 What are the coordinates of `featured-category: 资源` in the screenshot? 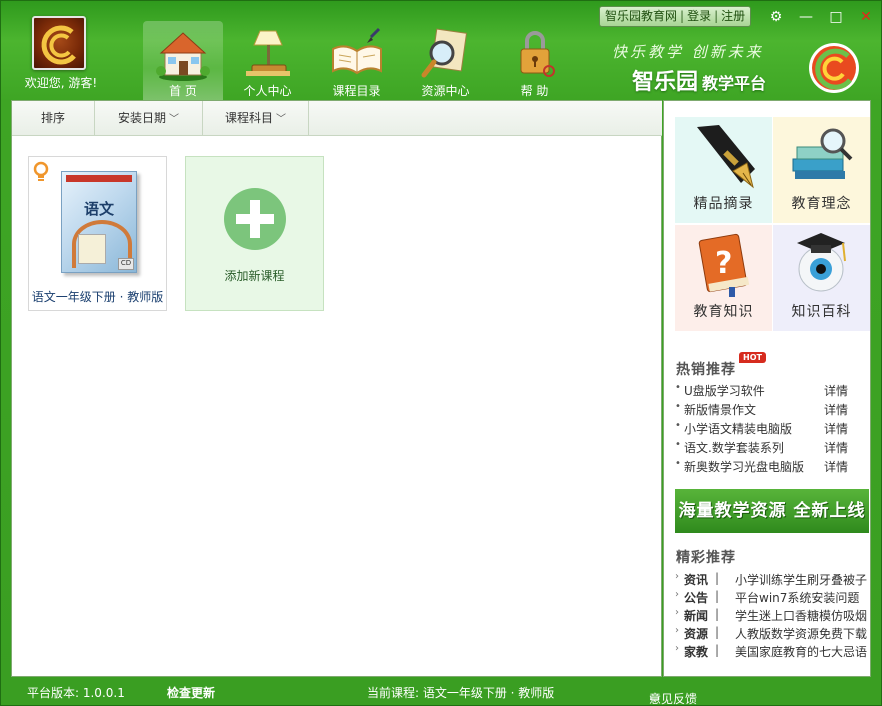 It's located at (696, 634).